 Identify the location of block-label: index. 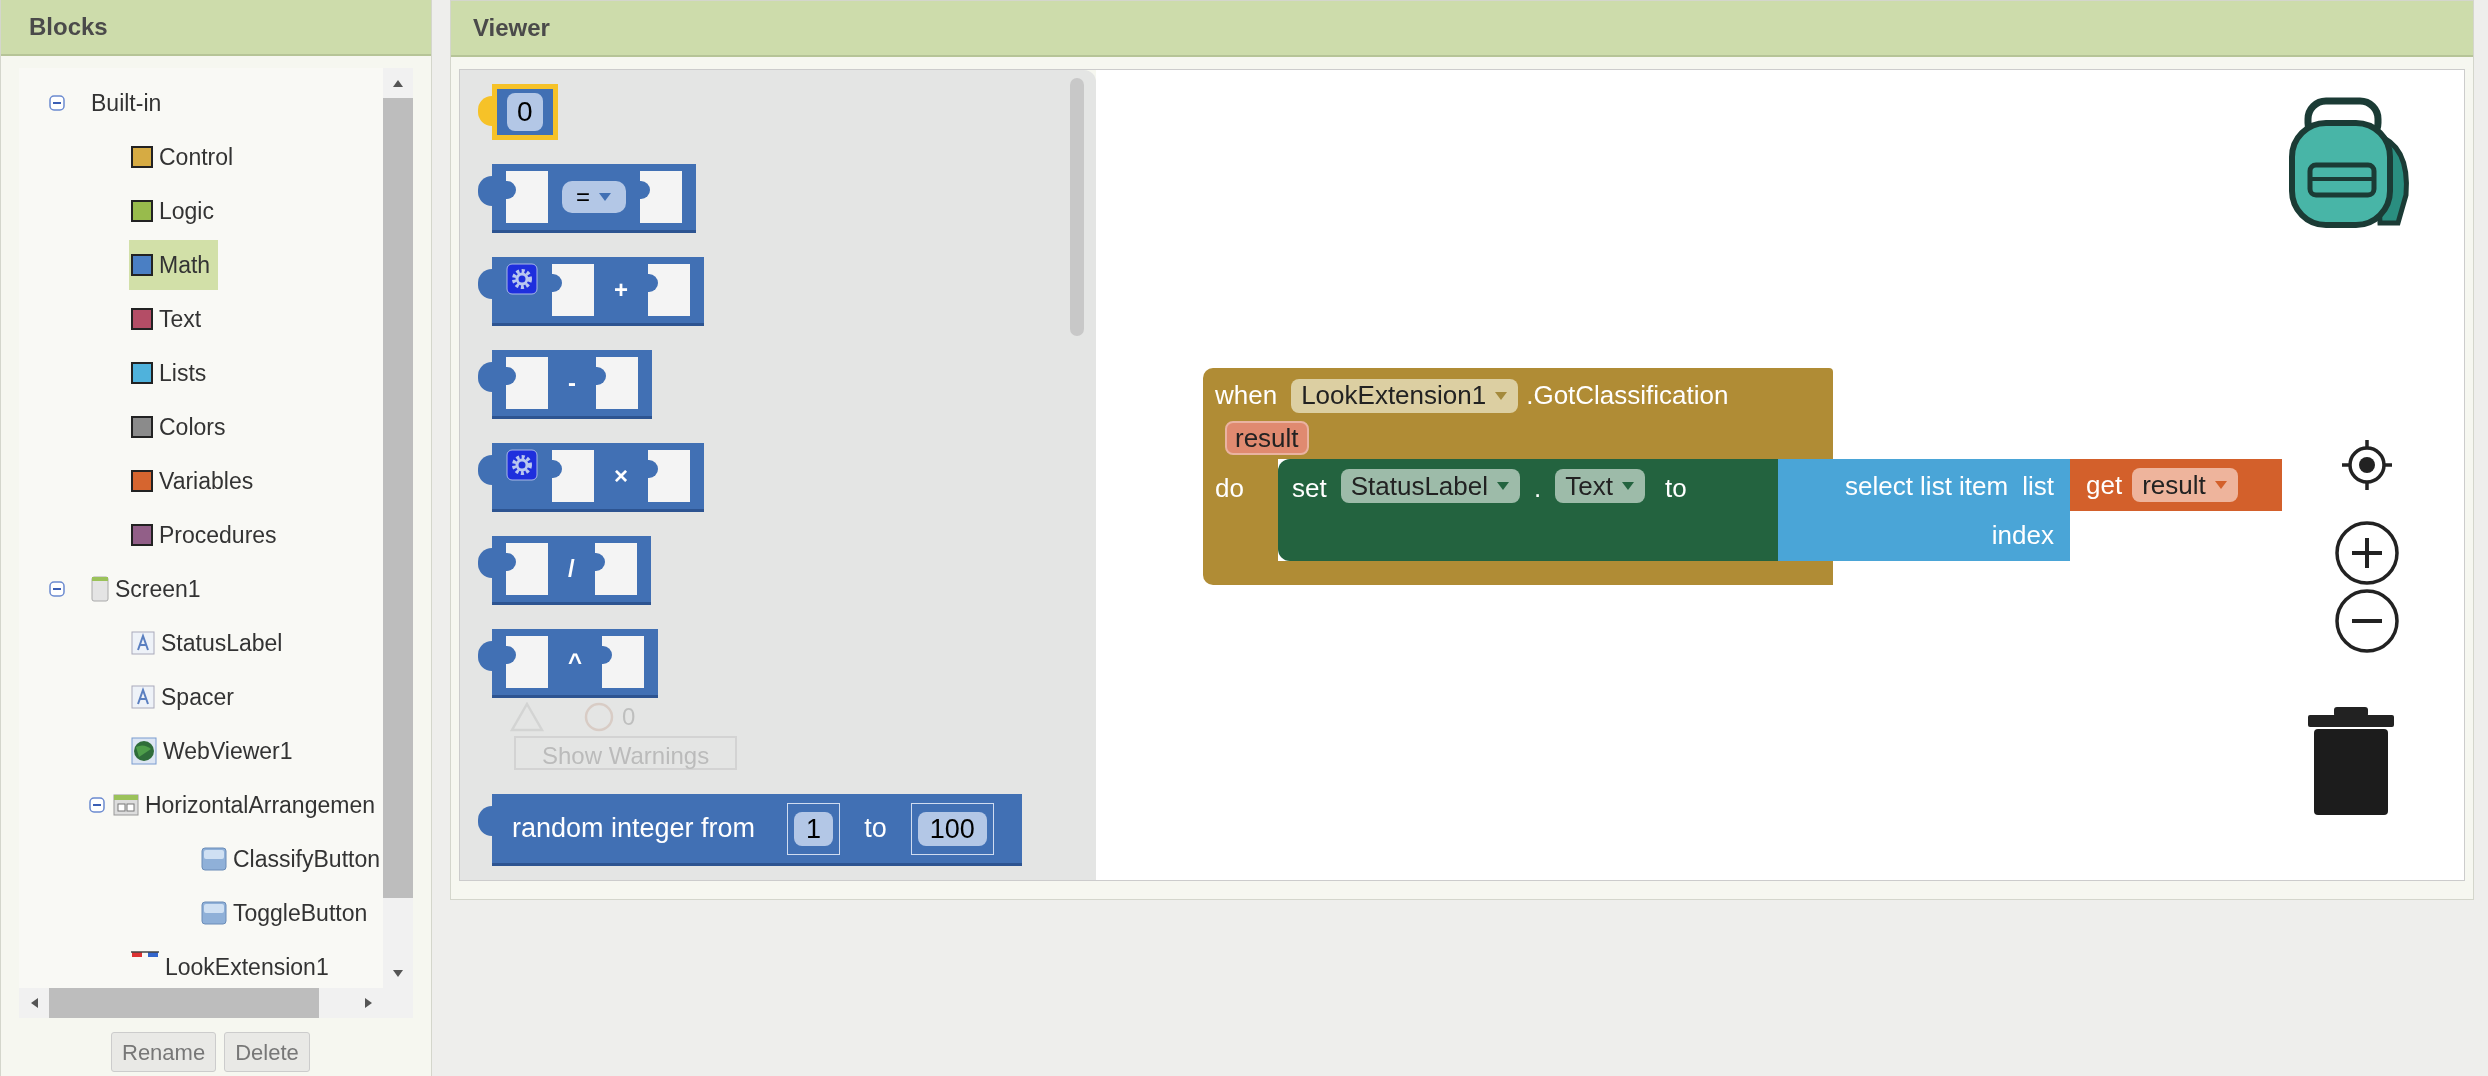
(2022, 535).